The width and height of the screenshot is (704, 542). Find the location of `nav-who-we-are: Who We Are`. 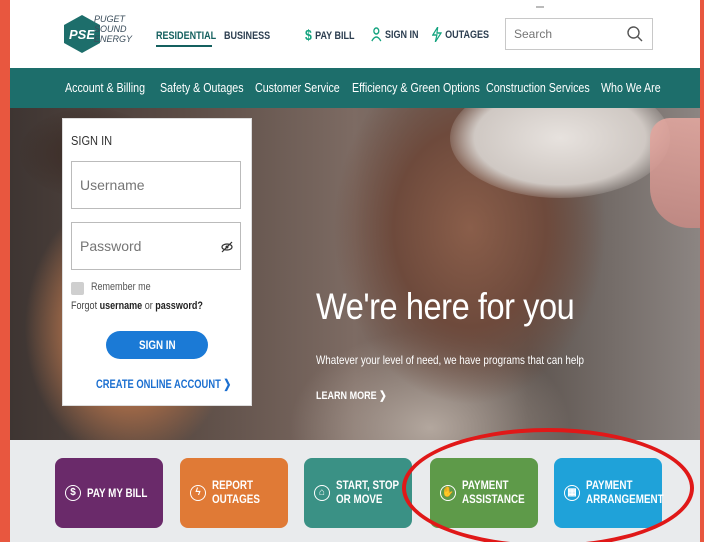

nav-who-we-are: Who We Are is located at coordinates (631, 87).